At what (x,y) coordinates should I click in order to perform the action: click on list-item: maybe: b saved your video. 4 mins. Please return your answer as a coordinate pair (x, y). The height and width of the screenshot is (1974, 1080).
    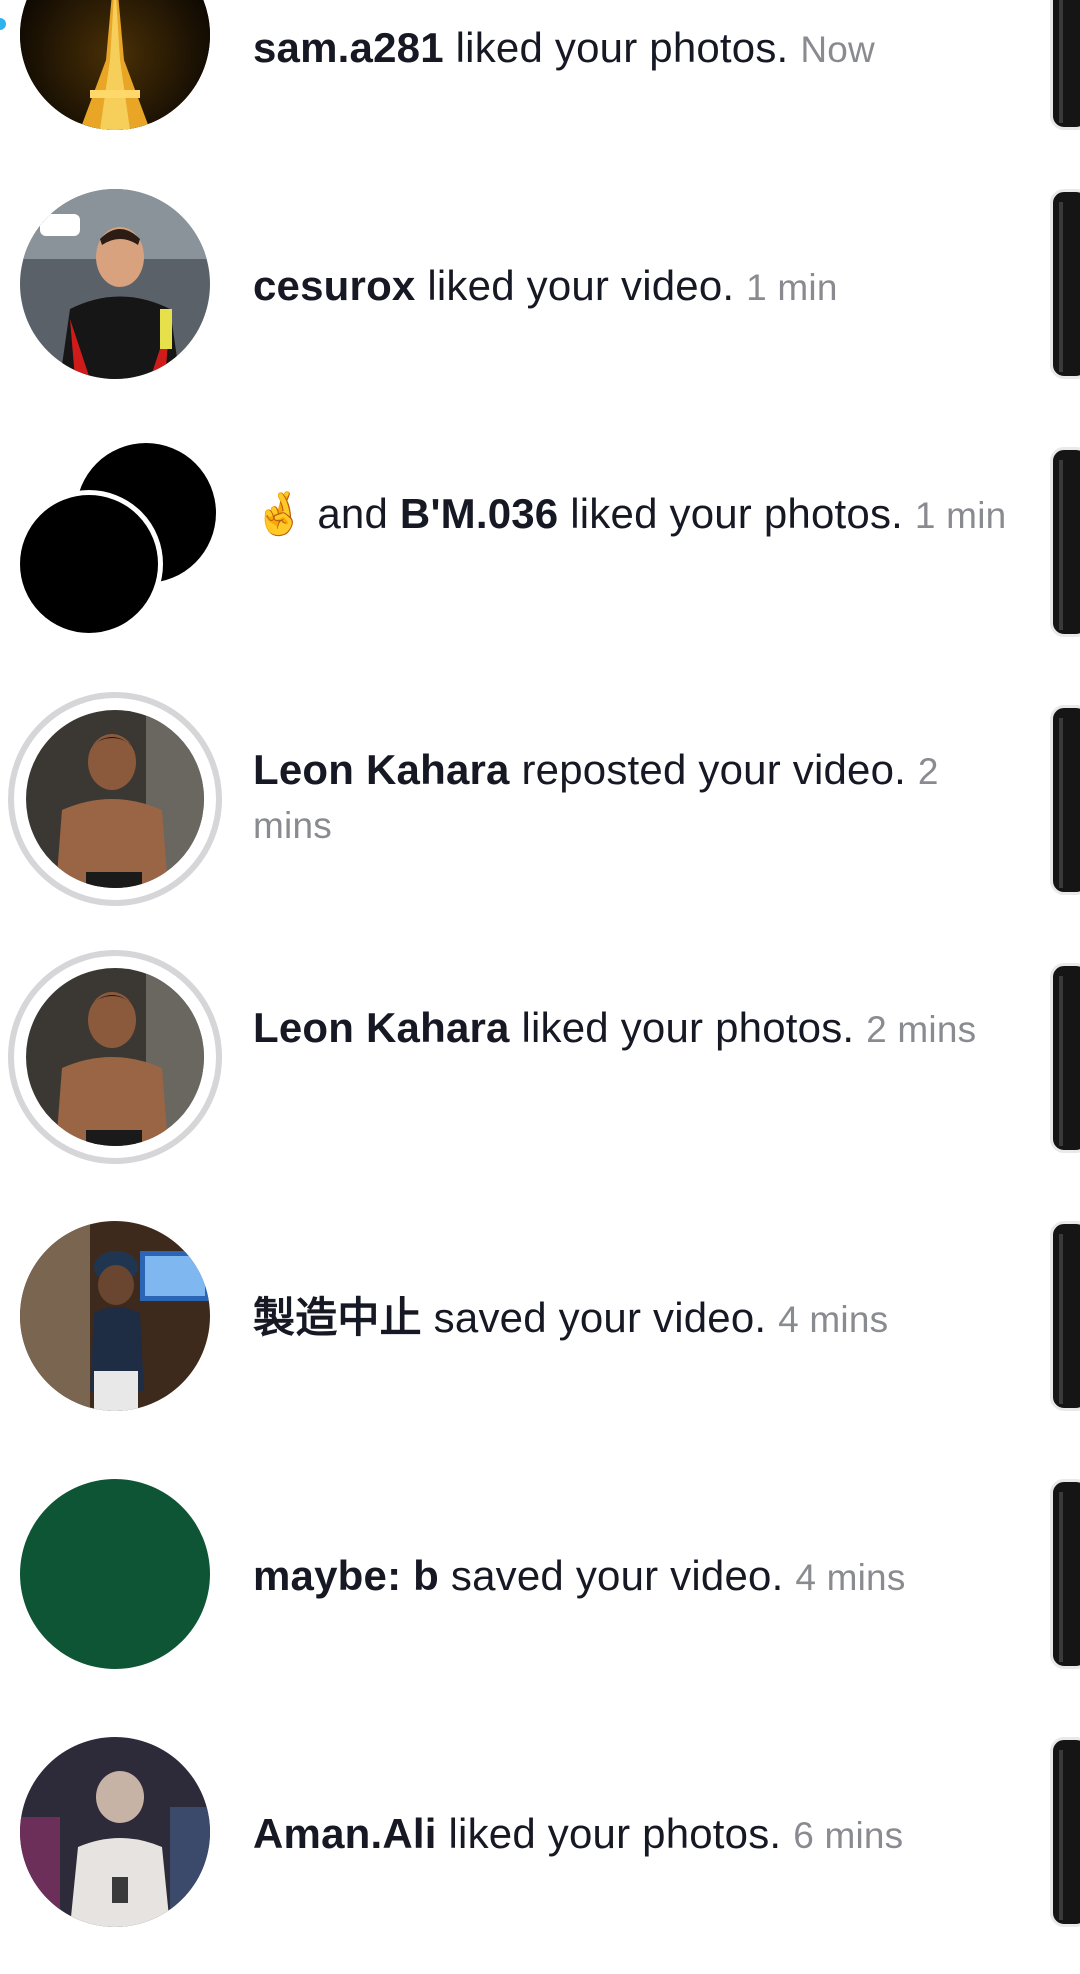
    Looking at the image, I should click on (540, 1587).